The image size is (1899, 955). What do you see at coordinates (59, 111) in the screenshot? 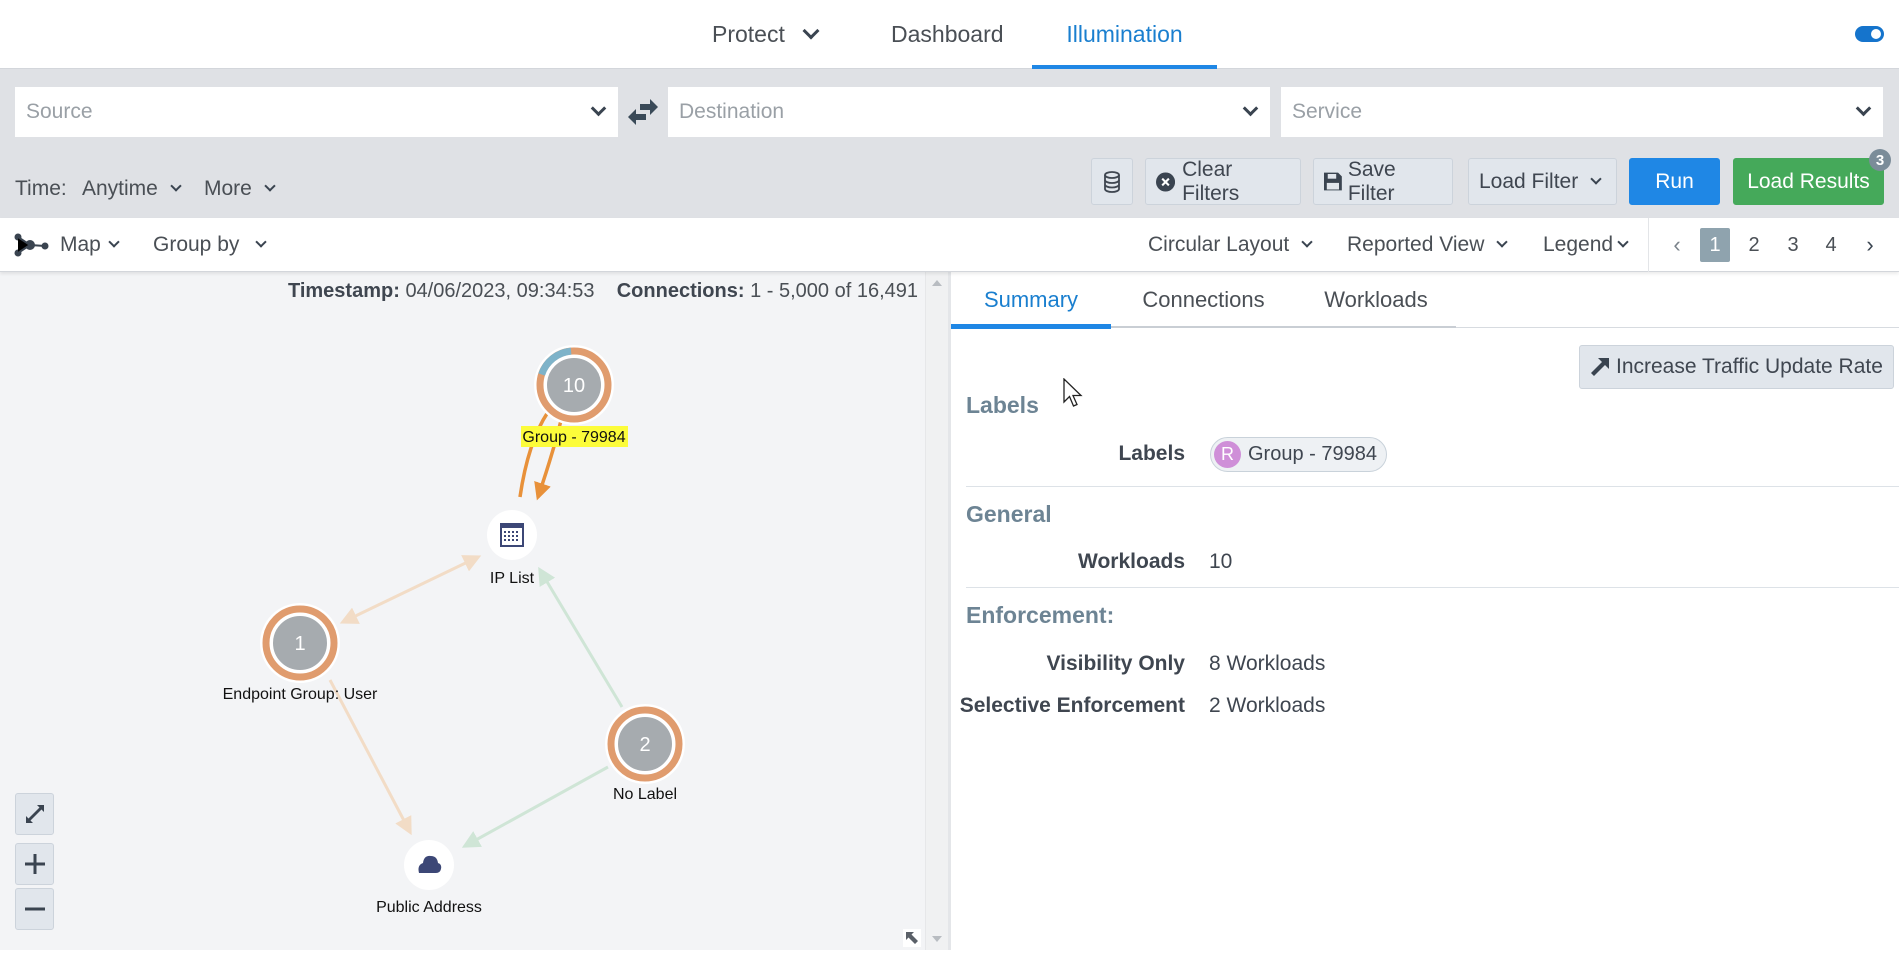
I see `source-placeholder: Source` at bounding box center [59, 111].